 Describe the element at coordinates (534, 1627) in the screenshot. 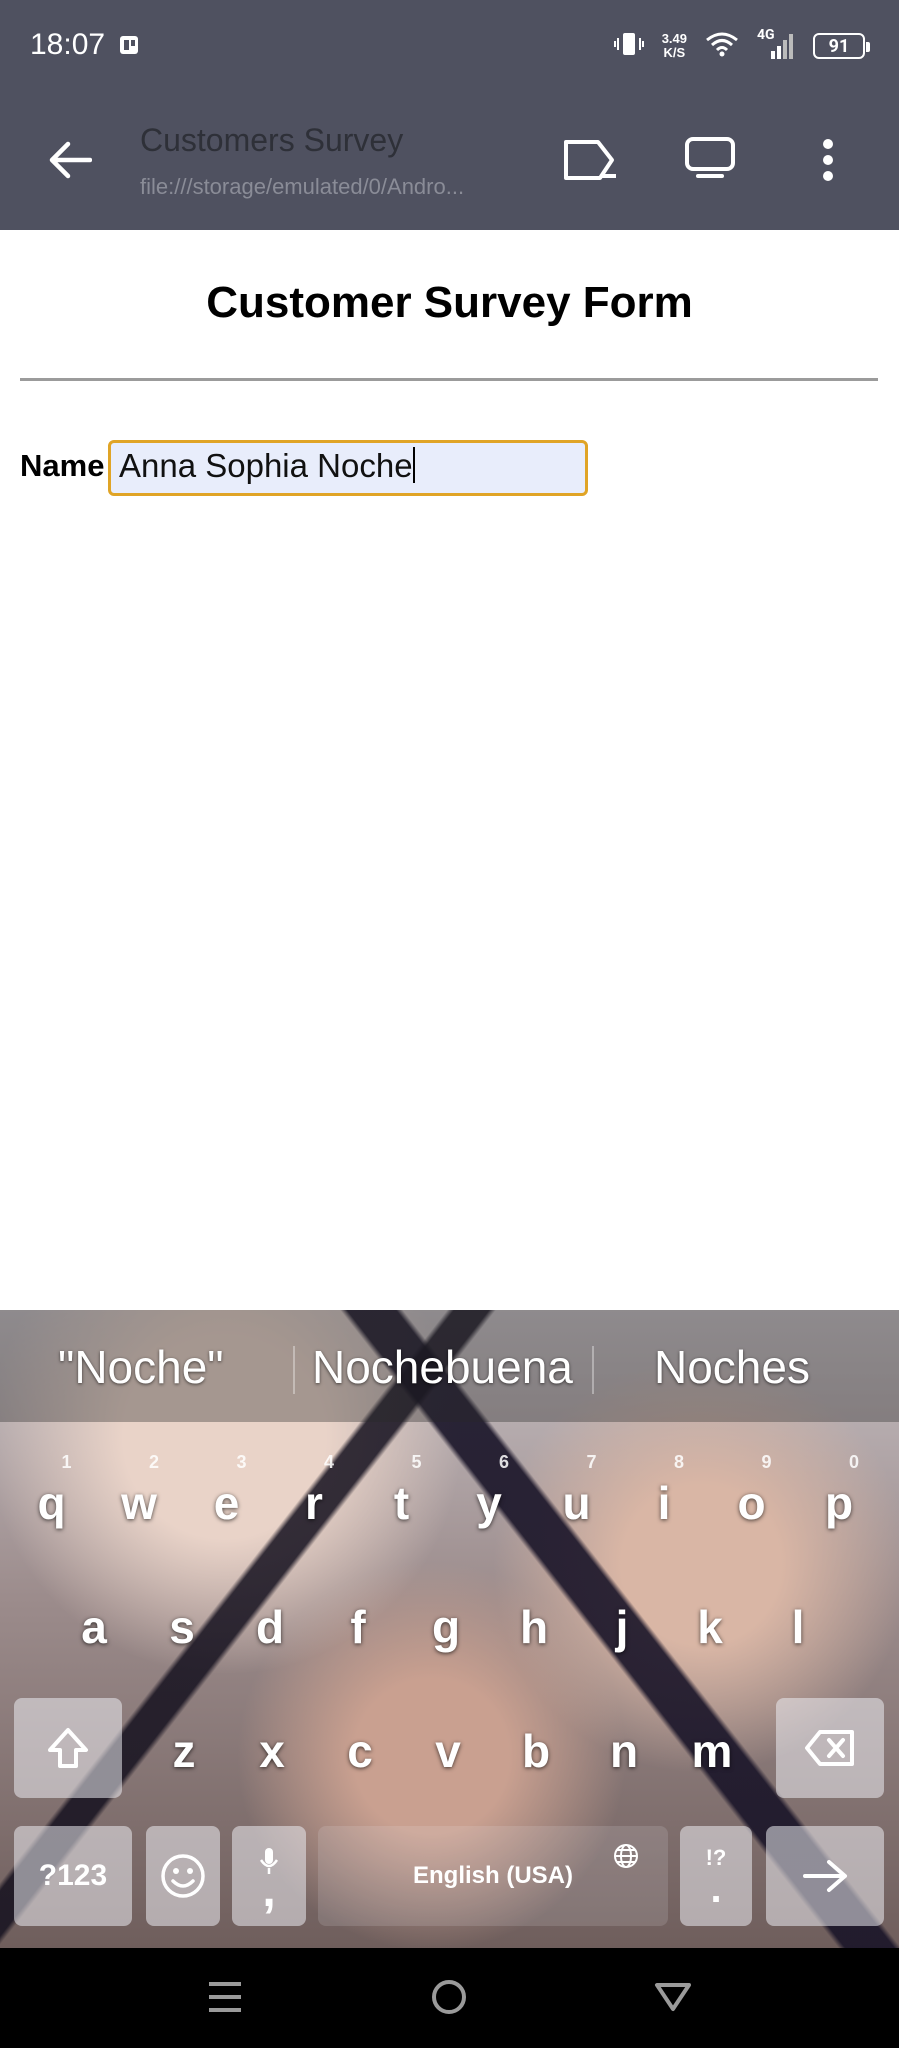

I see `key-h: h` at that location.